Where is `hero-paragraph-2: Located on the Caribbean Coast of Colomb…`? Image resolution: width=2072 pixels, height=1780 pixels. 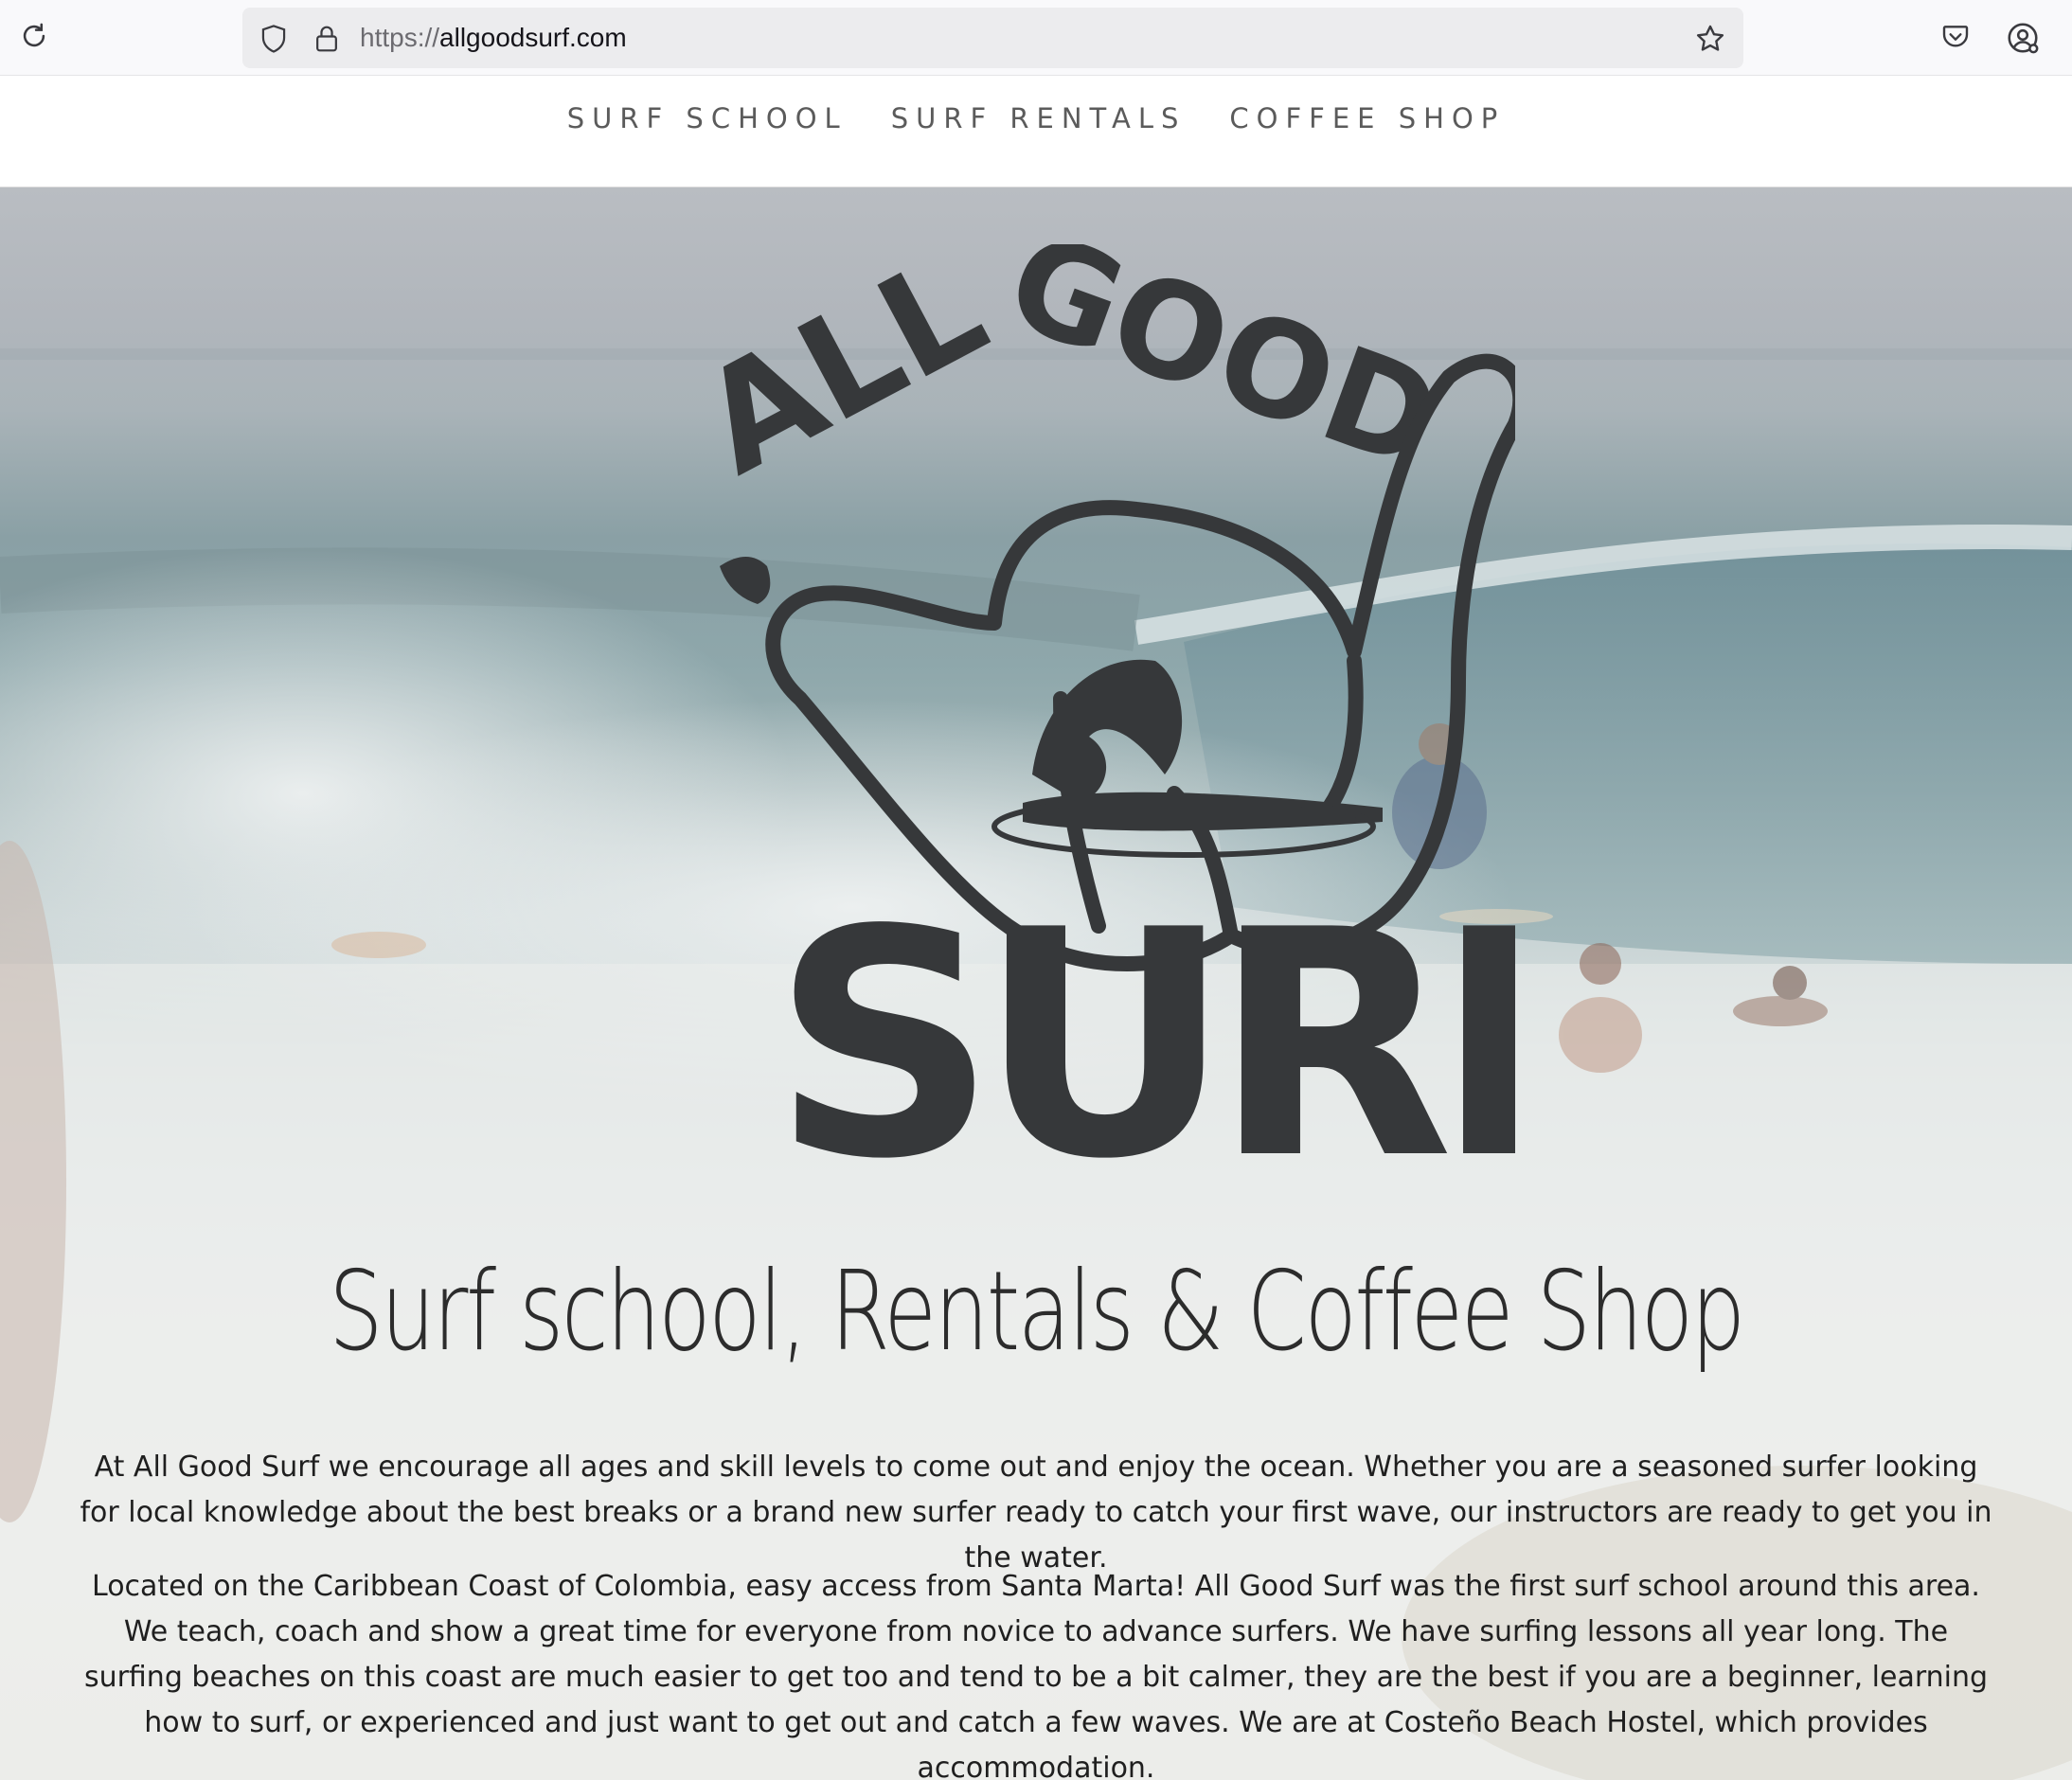 hero-paragraph-2: Located on the Caribbean Coast of Colomb… is located at coordinates (1036, 1675).